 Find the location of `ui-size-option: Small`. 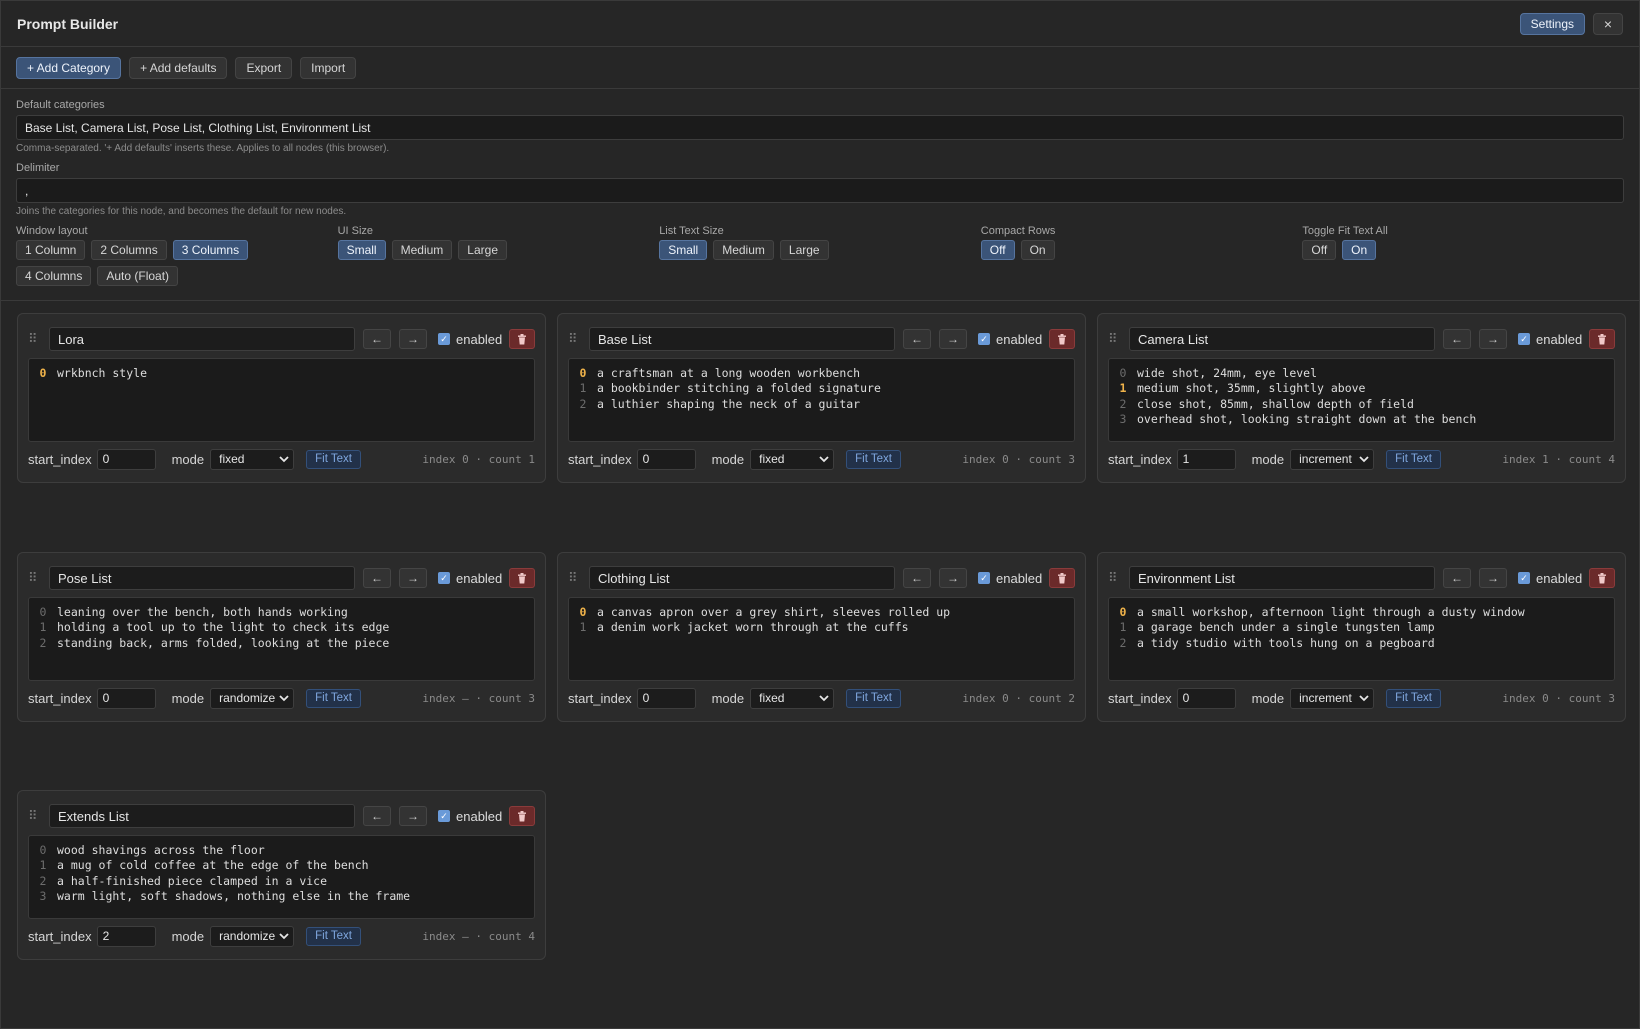

ui-size-option: Small is located at coordinates (361, 250).